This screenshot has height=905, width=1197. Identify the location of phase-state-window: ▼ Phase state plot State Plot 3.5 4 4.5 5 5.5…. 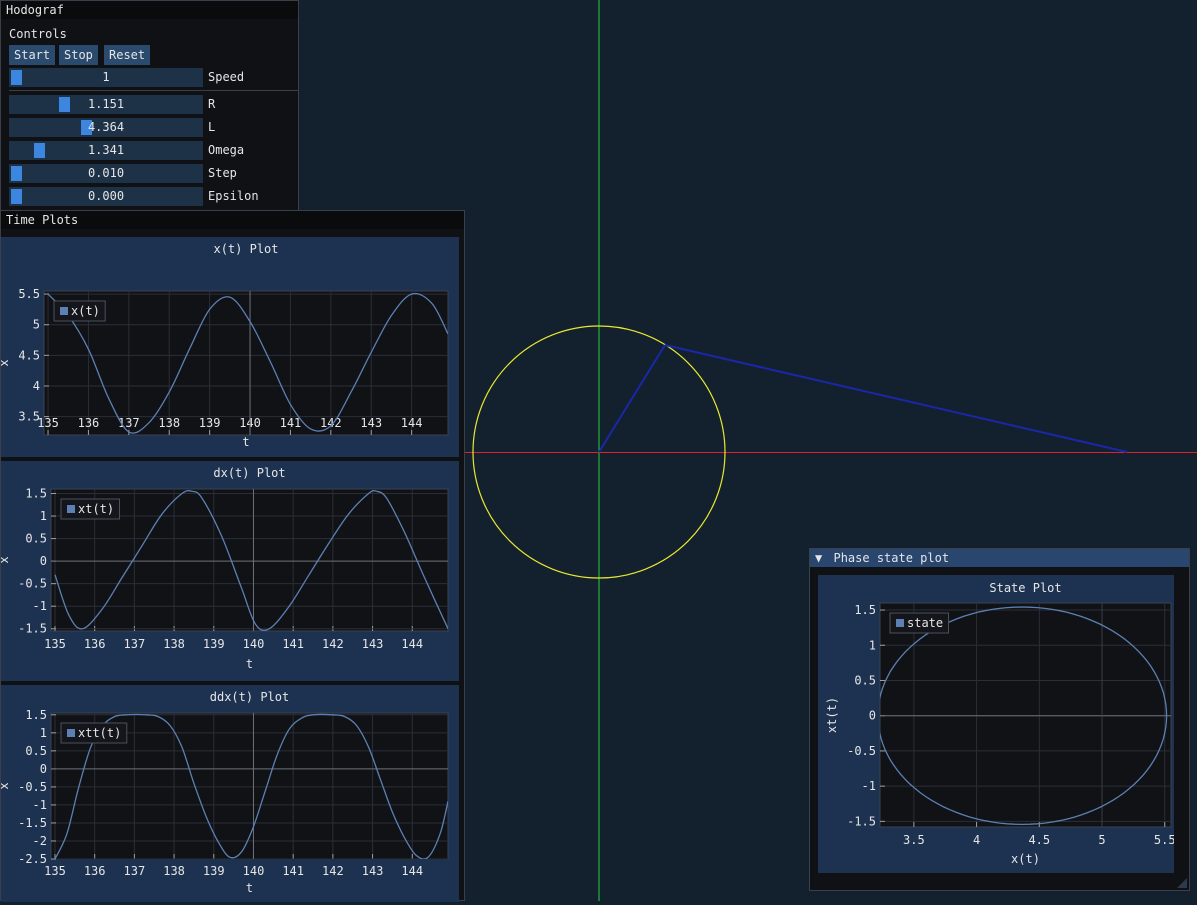
(999, 719).